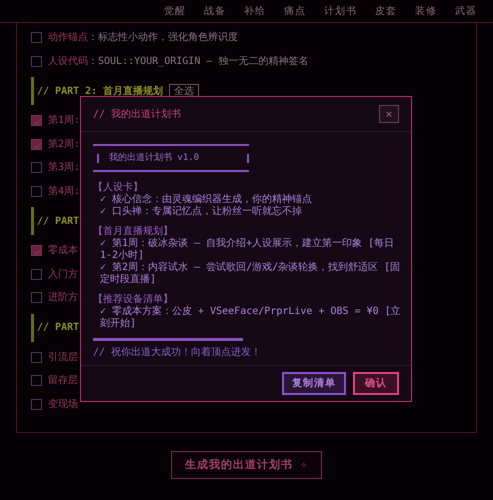 Image resolution: width=493 pixels, height=500 pixels. Describe the element at coordinates (64, 145) in the screenshot. I see `checklist-text: 第2周:` at that location.